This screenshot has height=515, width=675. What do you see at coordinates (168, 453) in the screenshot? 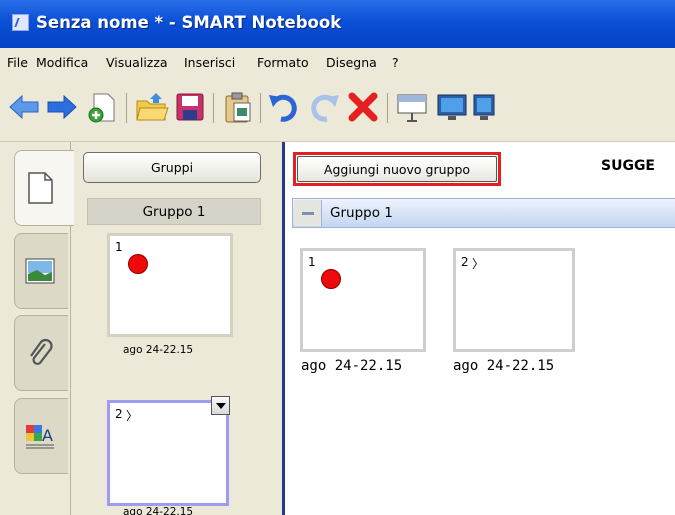
I see `sorter-thumbnail-selected: 2 〉` at bounding box center [168, 453].